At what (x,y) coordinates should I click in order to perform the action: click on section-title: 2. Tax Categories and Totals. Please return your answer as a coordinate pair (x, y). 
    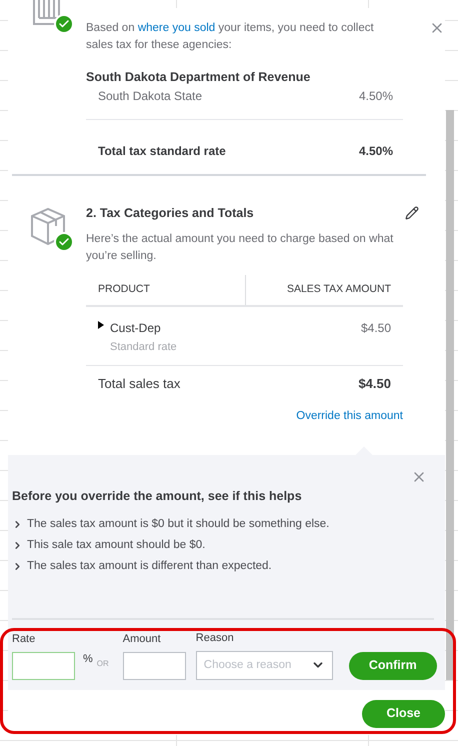
    Looking at the image, I should click on (170, 213).